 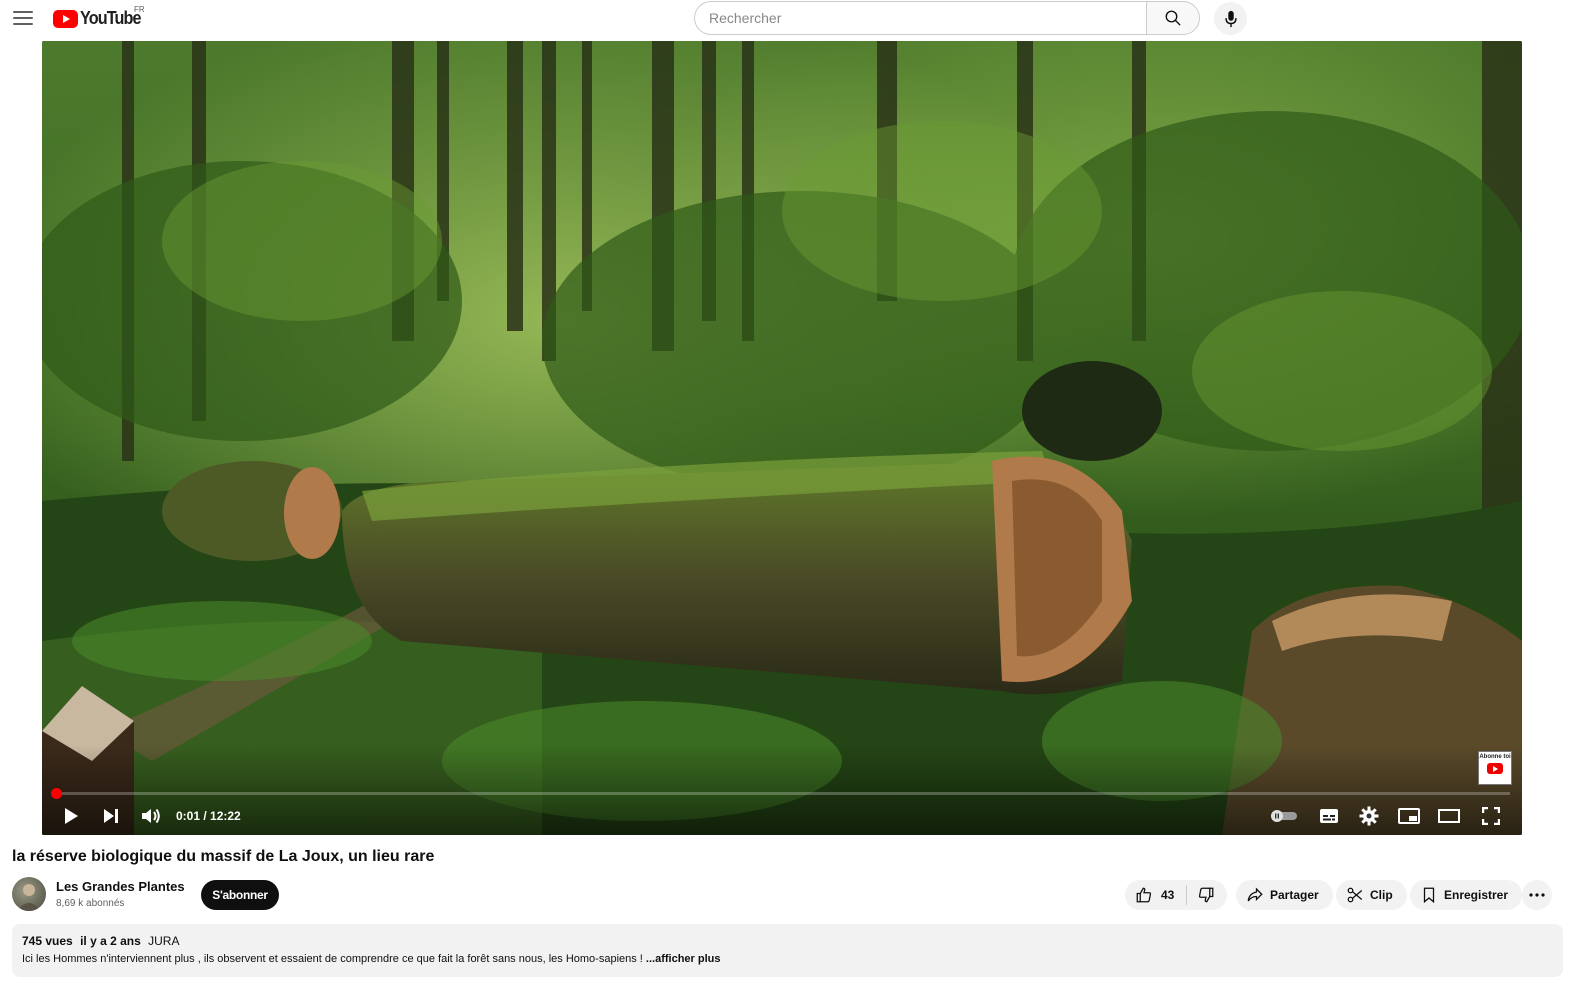 I want to click on subscriber-count: 8,69 k abonnés, so click(x=90, y=903).